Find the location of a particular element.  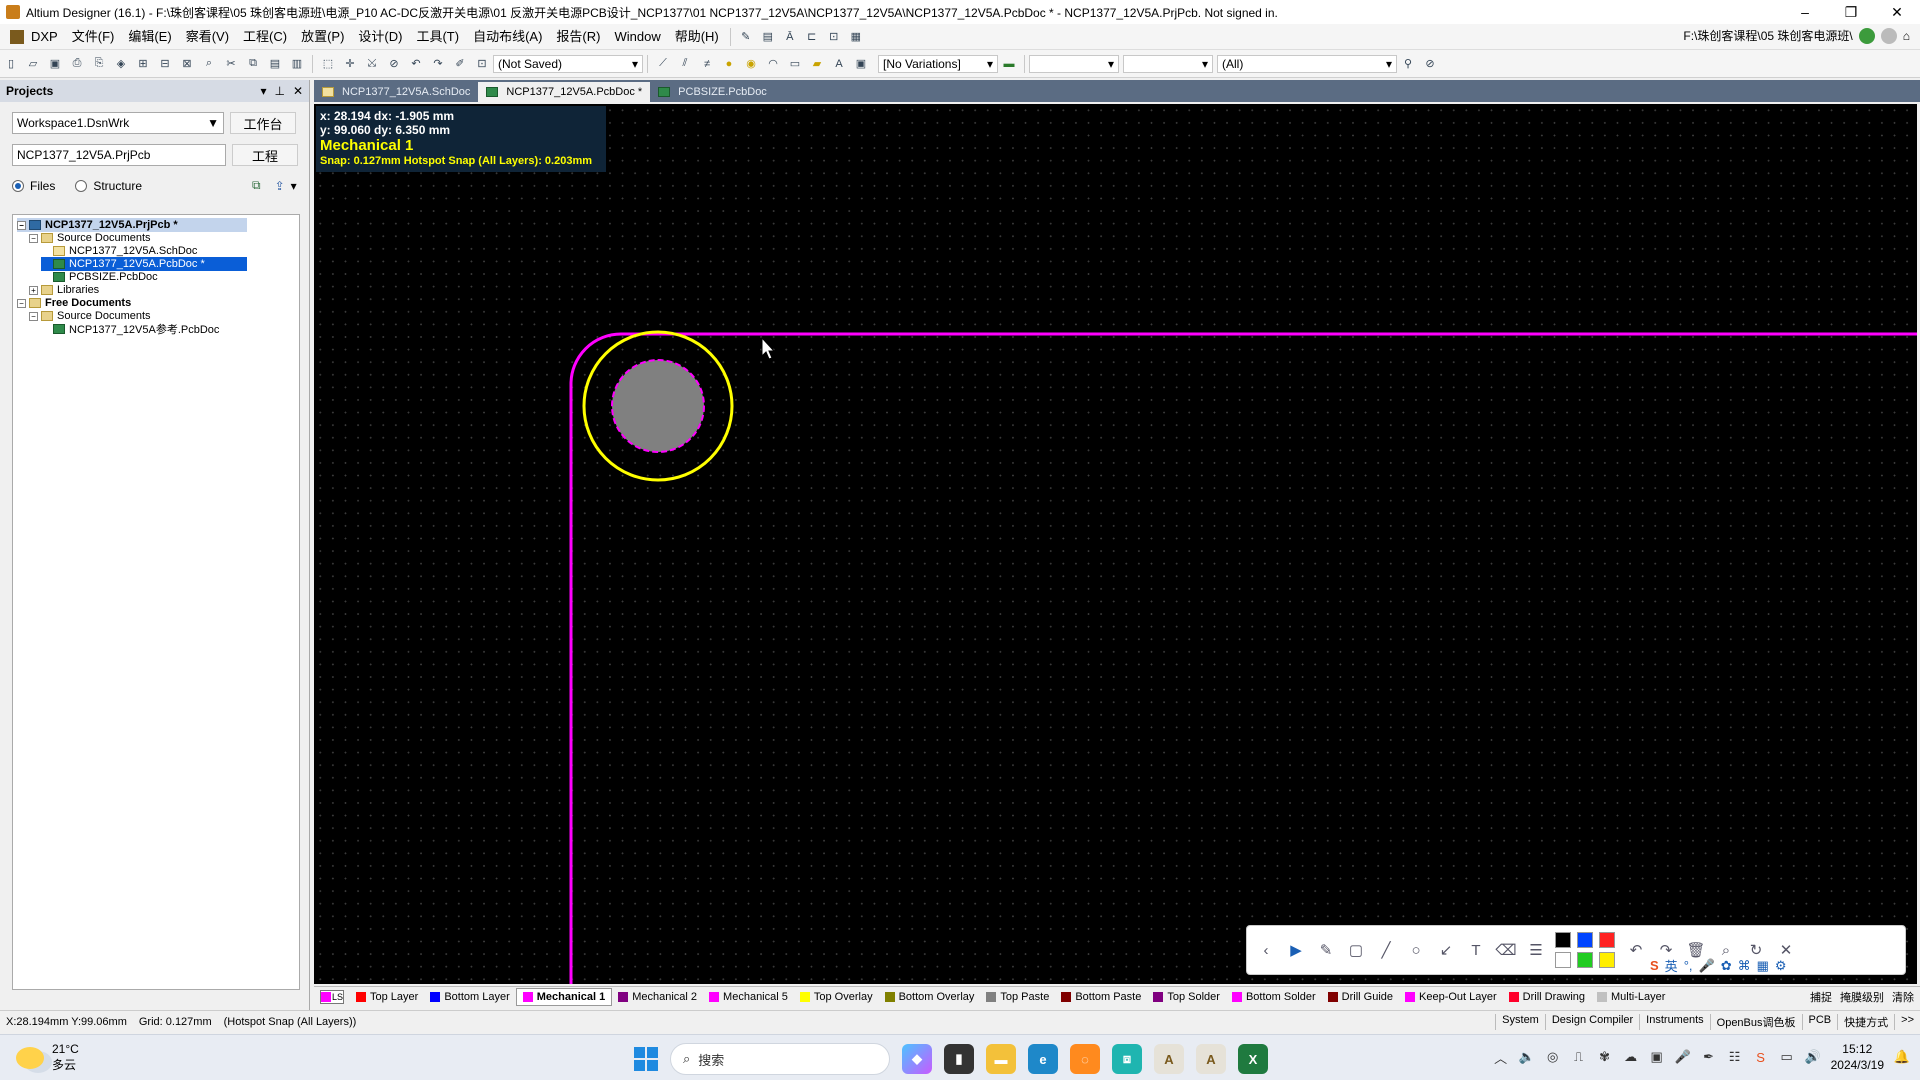

close-button: ✕ is located at coordinates (1897, 12).